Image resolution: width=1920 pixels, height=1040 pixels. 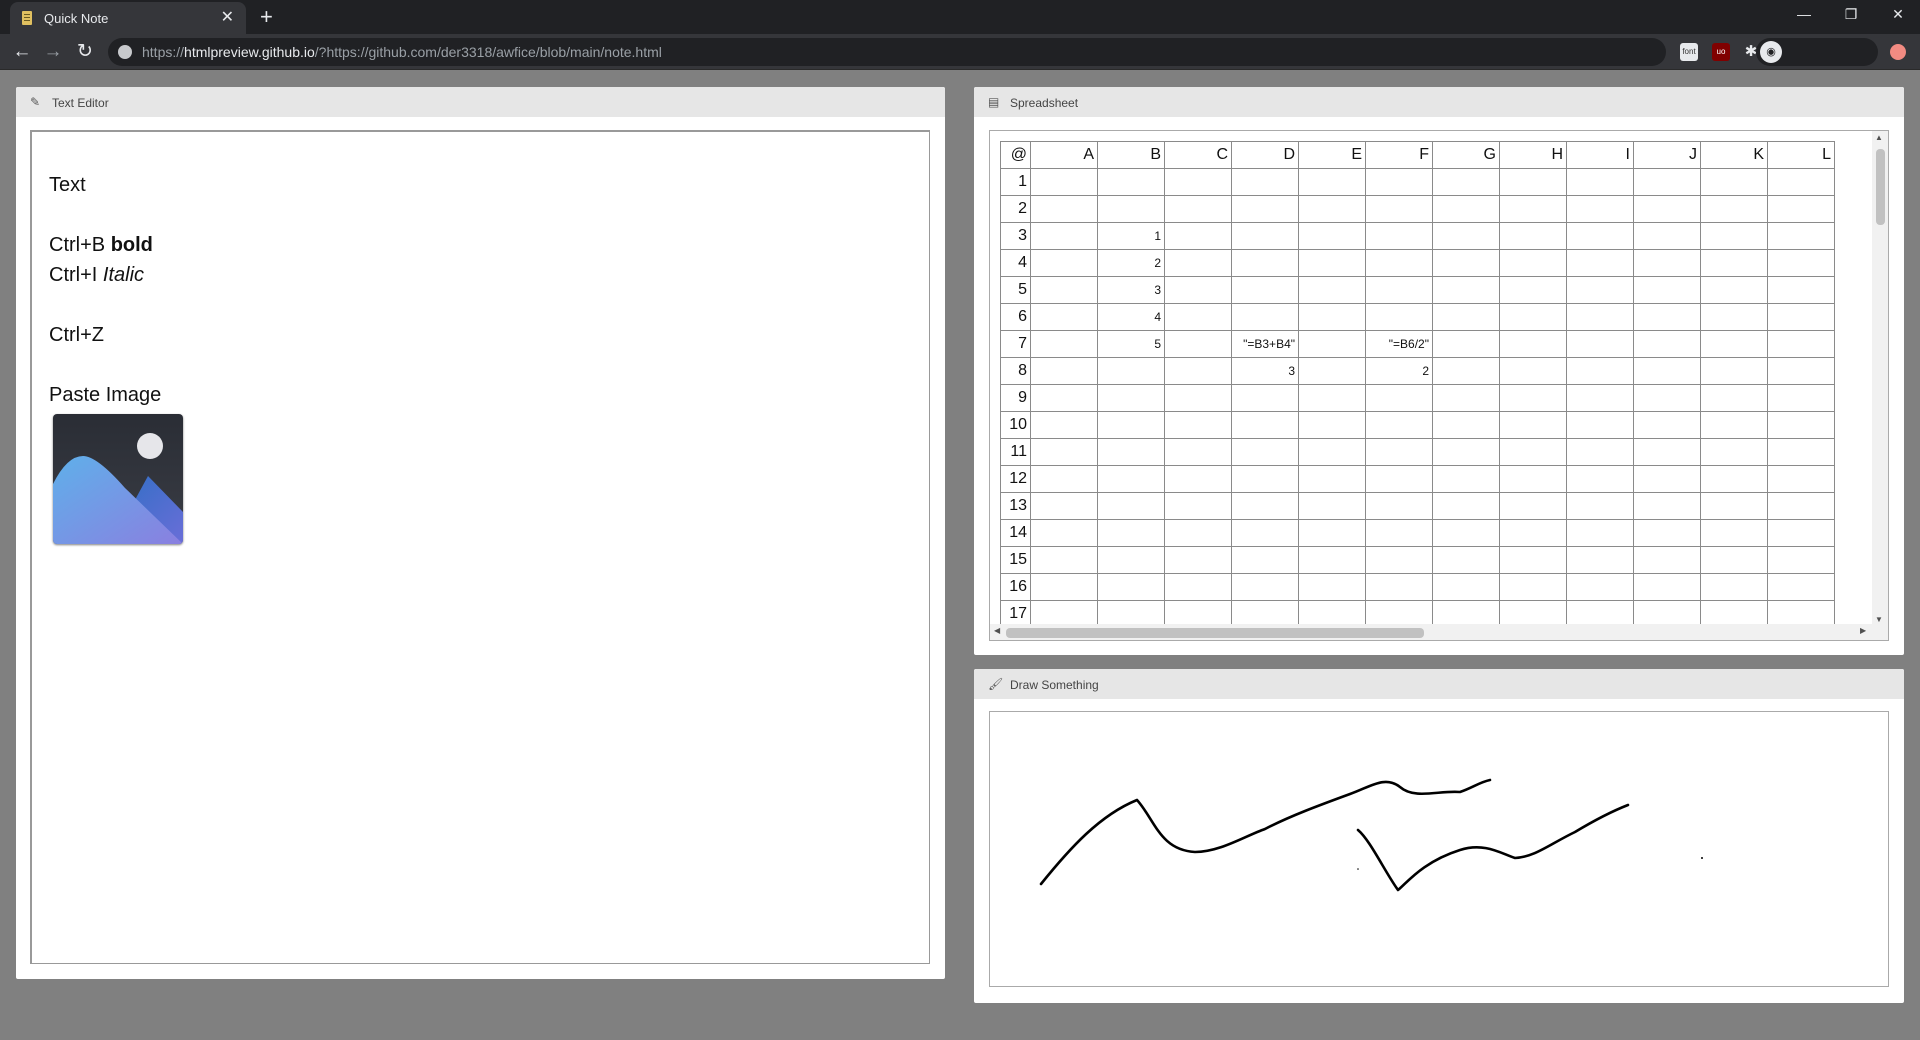 What do you see at coordinates (1533, 587) in the screenshot?
I see `cell-h16` at bounding box center [1533, 587].